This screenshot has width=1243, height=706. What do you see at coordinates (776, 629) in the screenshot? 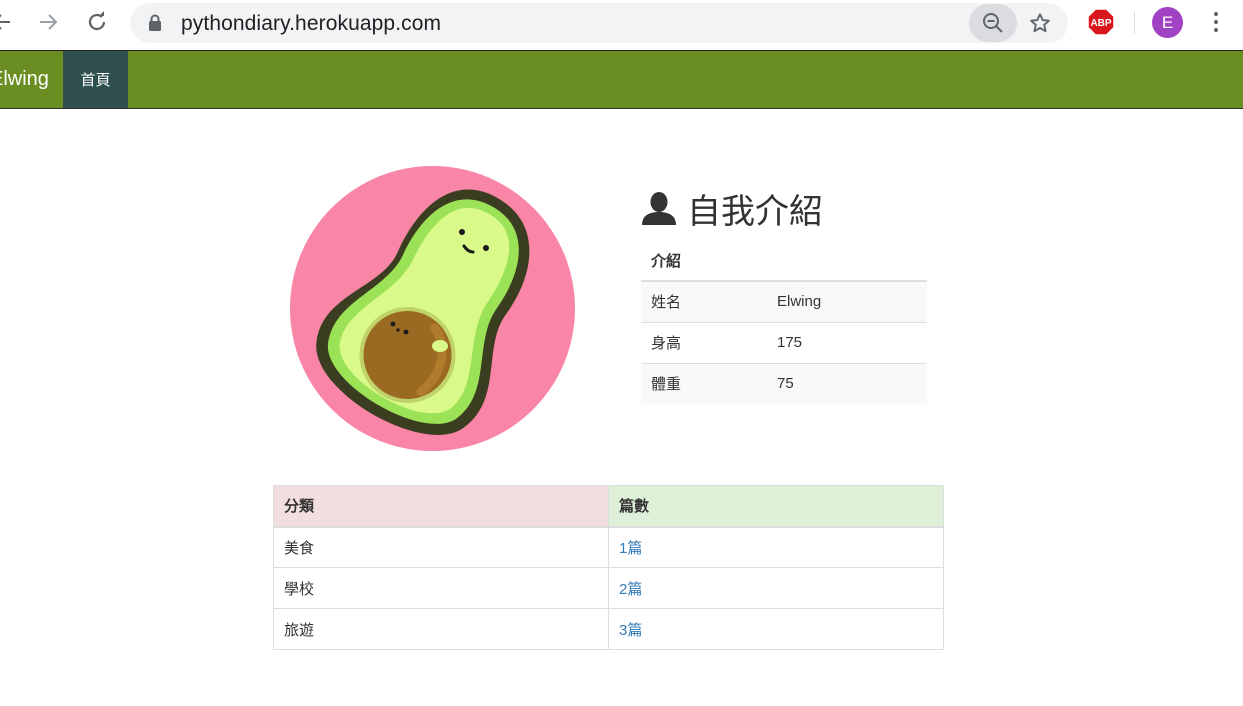
I see `category-count-cell: 3篇` at bounding box center [776, 629].